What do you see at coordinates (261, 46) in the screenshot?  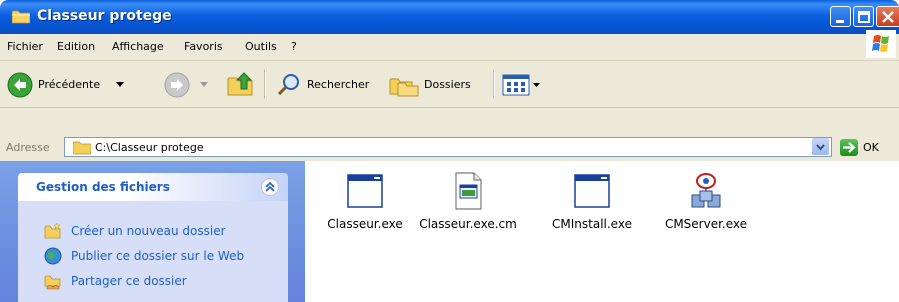 I see `menu-outils: Outils` at bounding box center [261, 46].